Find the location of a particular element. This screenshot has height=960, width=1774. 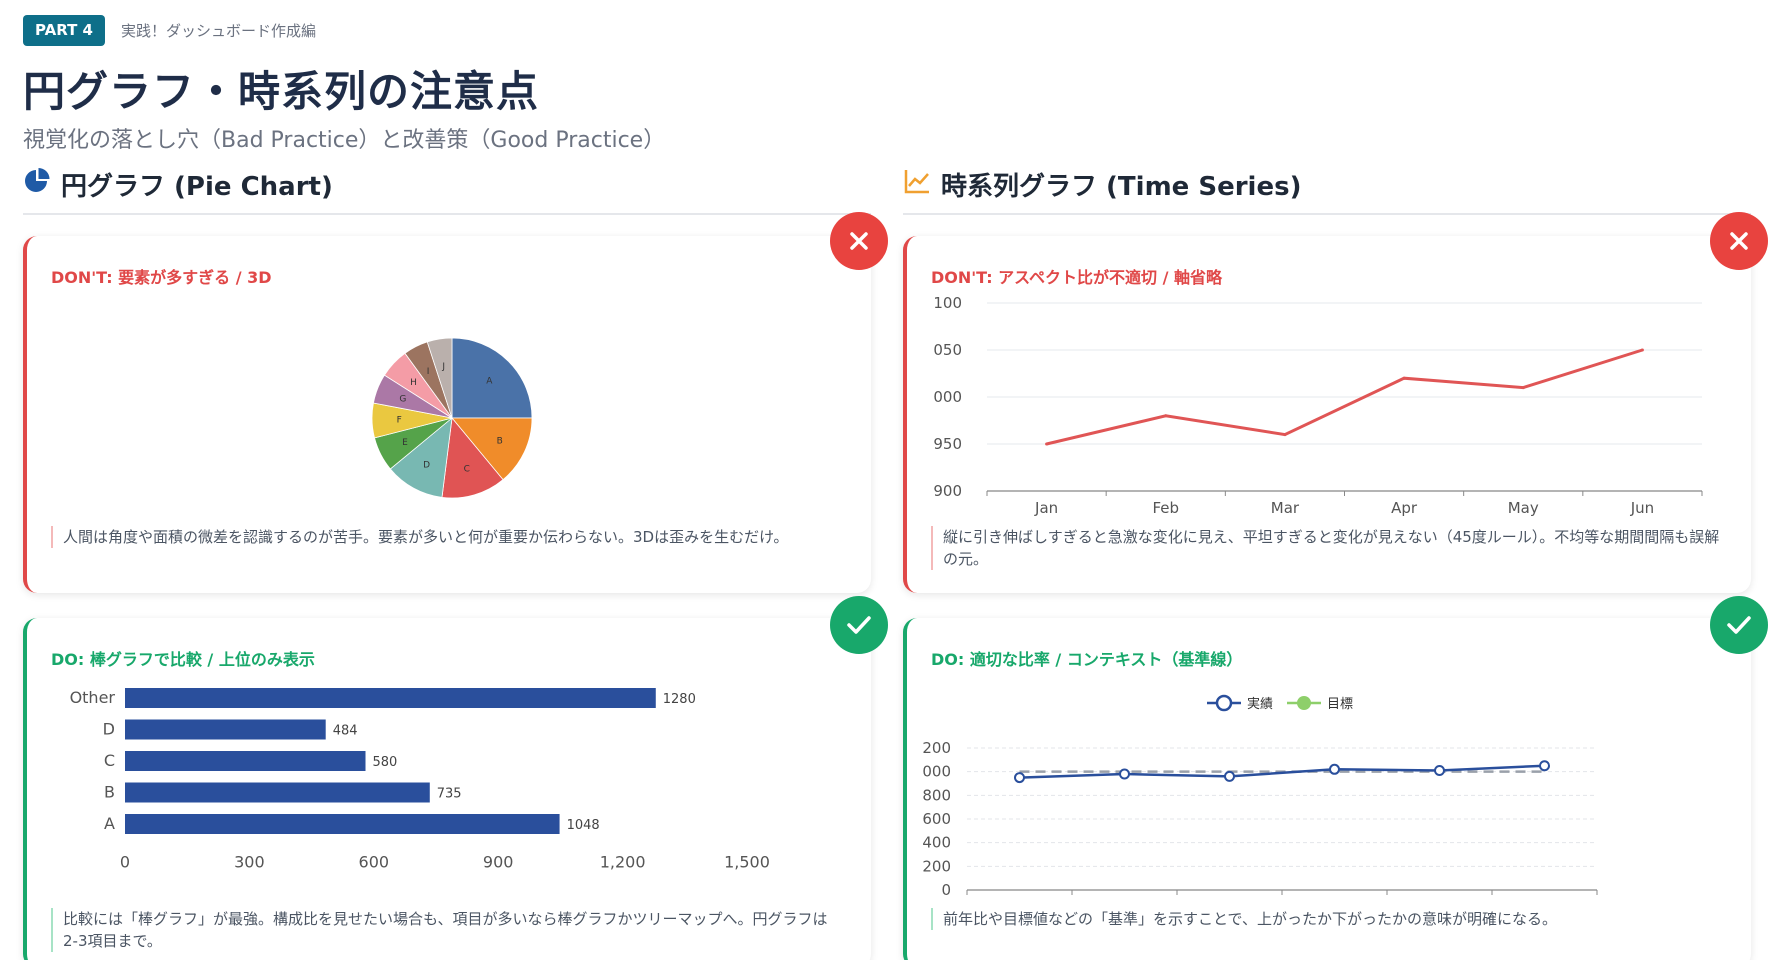

section-divider-time is located at coordinates (1327, 214).